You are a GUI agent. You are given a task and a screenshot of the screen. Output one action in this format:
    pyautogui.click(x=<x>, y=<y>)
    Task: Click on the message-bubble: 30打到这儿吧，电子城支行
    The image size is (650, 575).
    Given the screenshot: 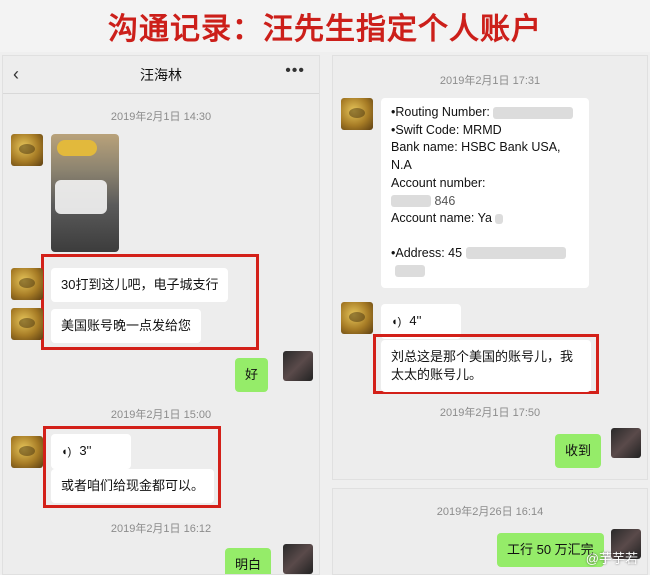 What is the action you would take?
    pyautogui.click(x=140, y=285)
    